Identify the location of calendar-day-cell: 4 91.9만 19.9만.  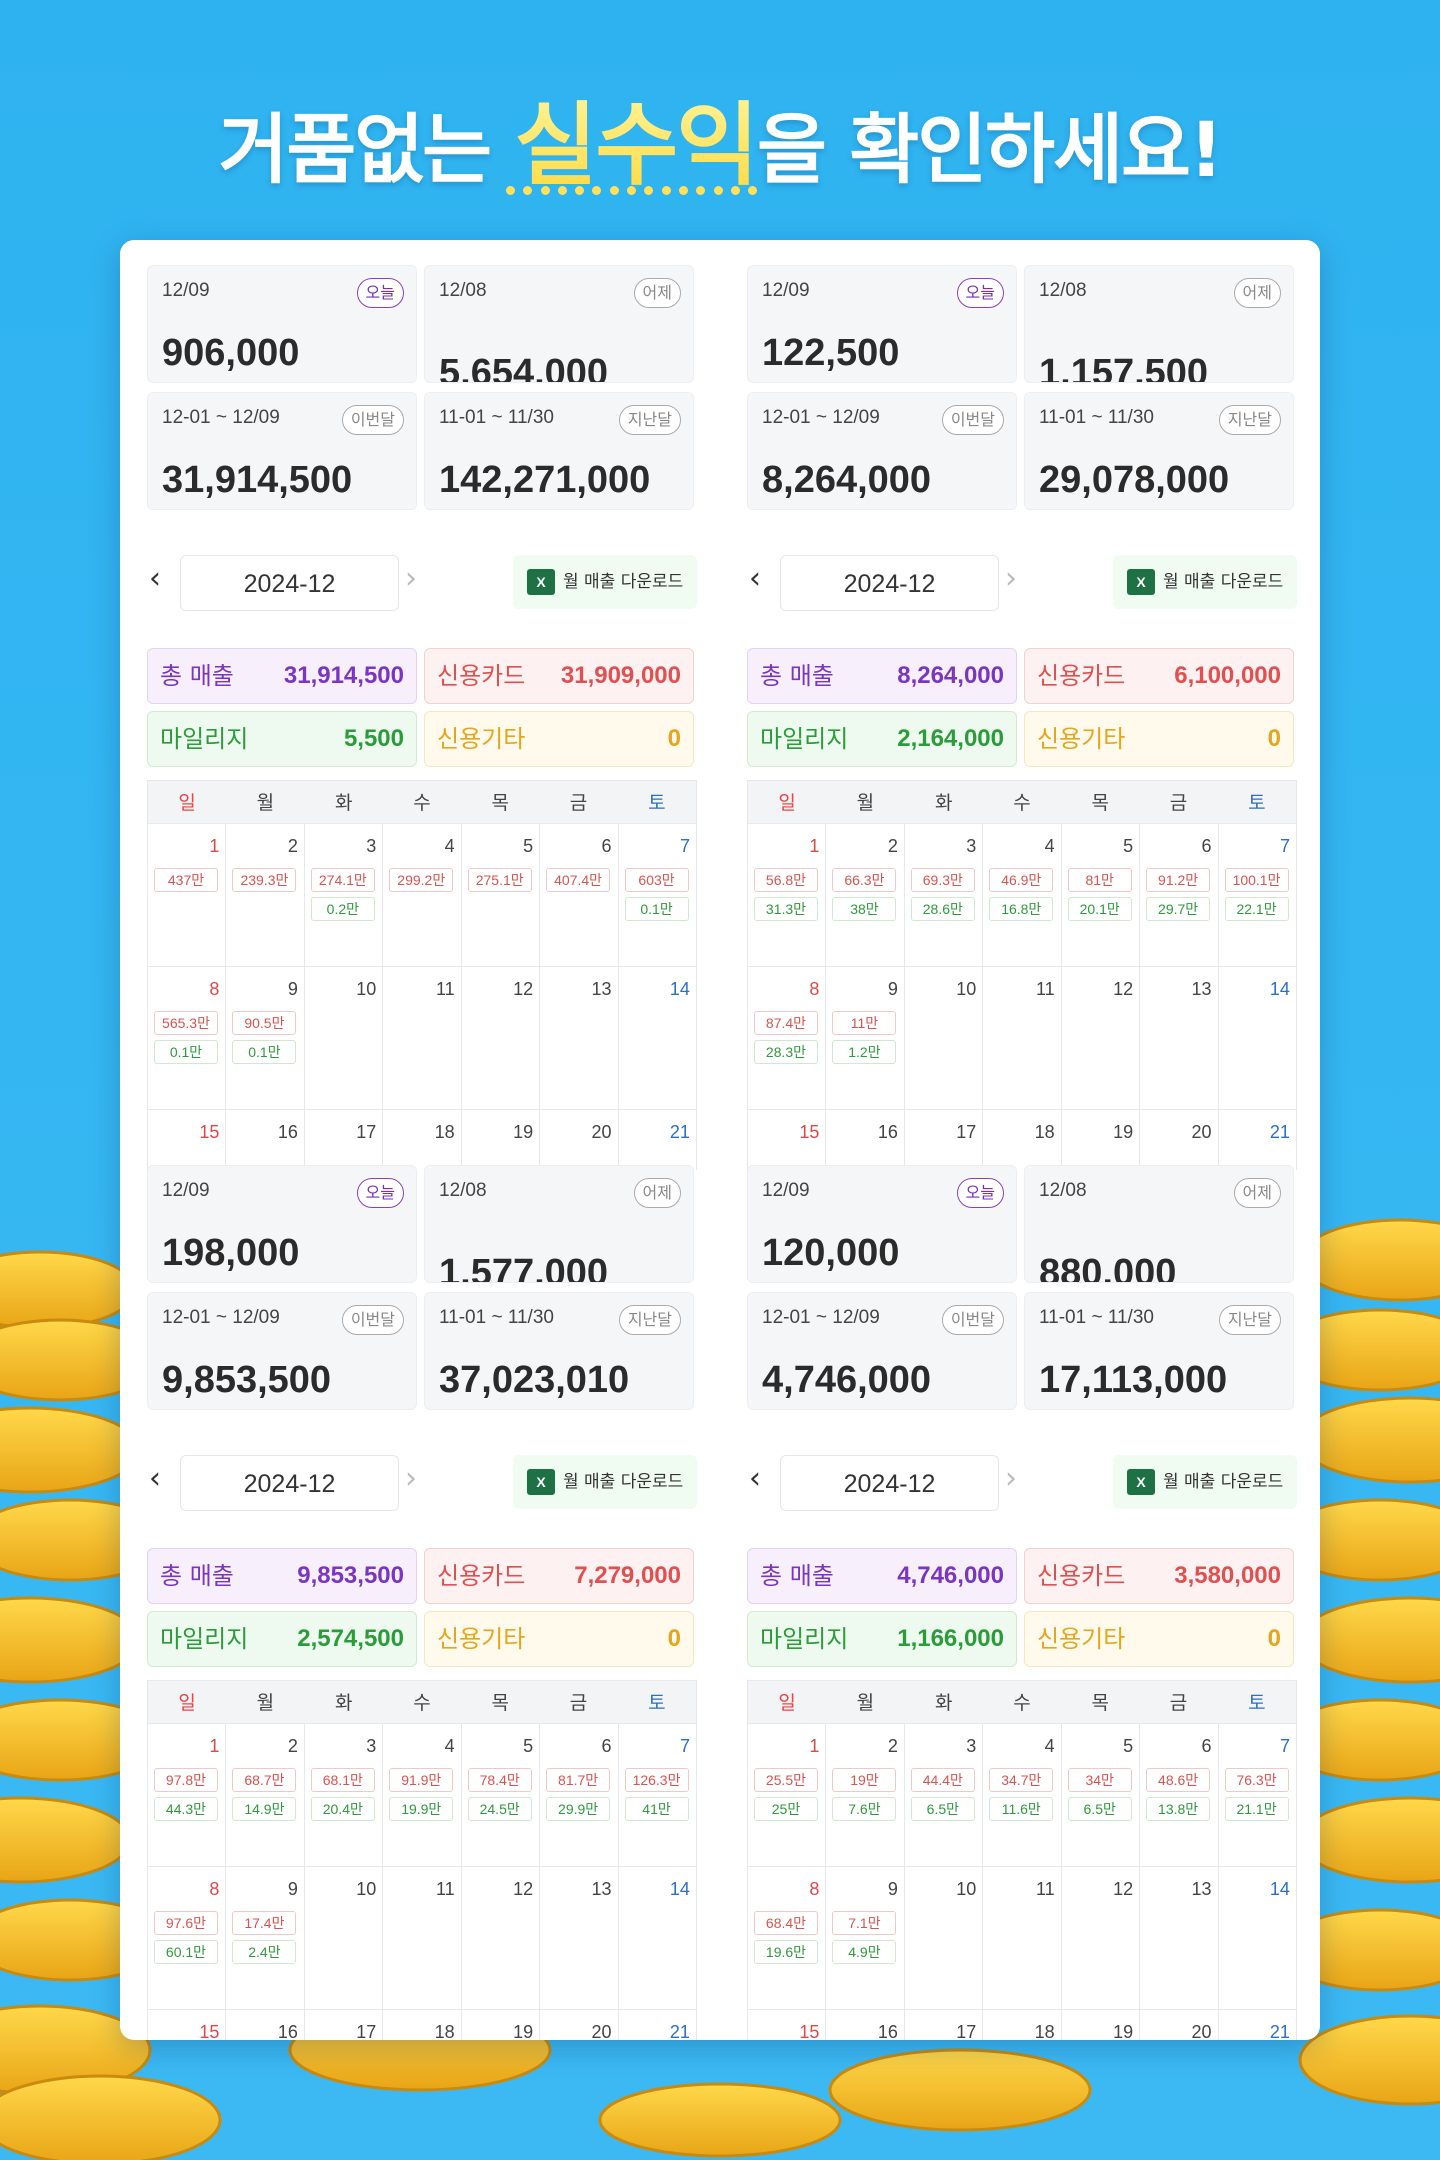
(421, 1795).